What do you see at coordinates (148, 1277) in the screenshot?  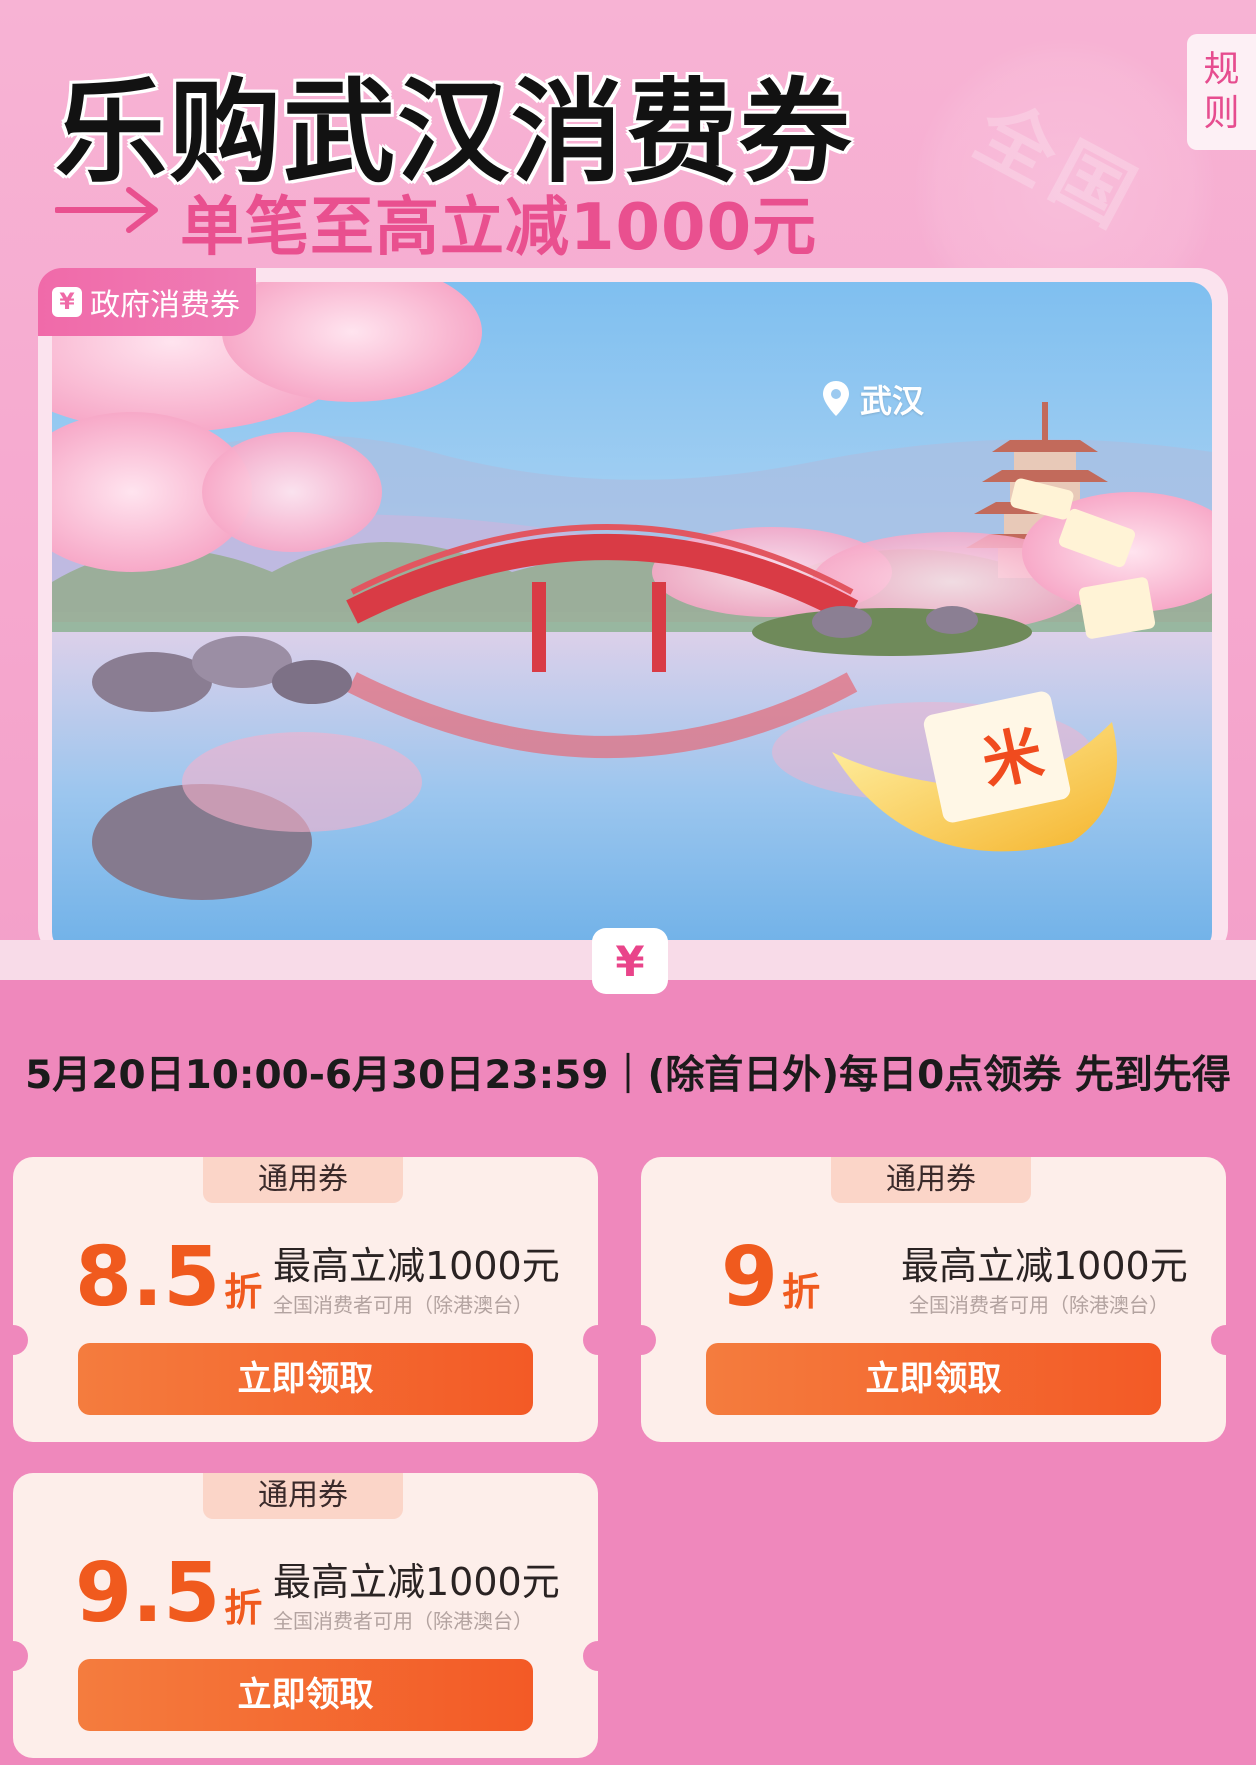 I see `coupon-discount-value: 8.5` at bounding box center [148, 1277].